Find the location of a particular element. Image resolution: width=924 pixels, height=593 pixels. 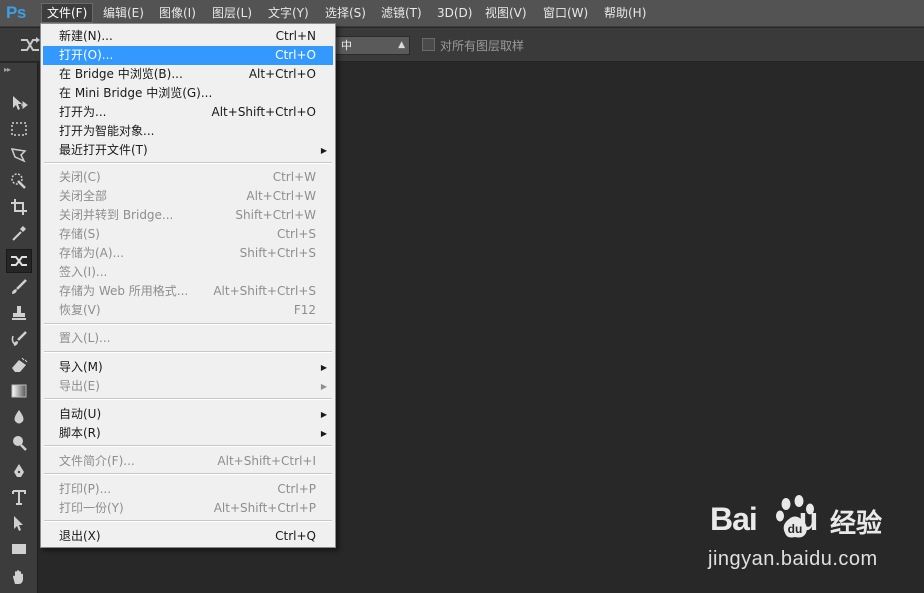

menu-item-shortcut: Alt+Shift+Ctrl+S is located at coordinates (264, 291).